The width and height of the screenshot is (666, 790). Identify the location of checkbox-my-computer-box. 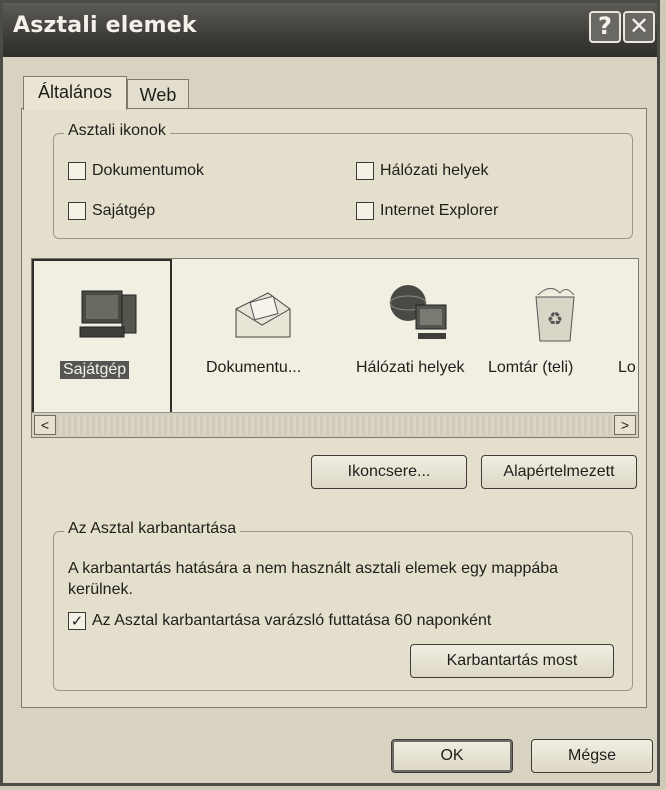
(77, 211).